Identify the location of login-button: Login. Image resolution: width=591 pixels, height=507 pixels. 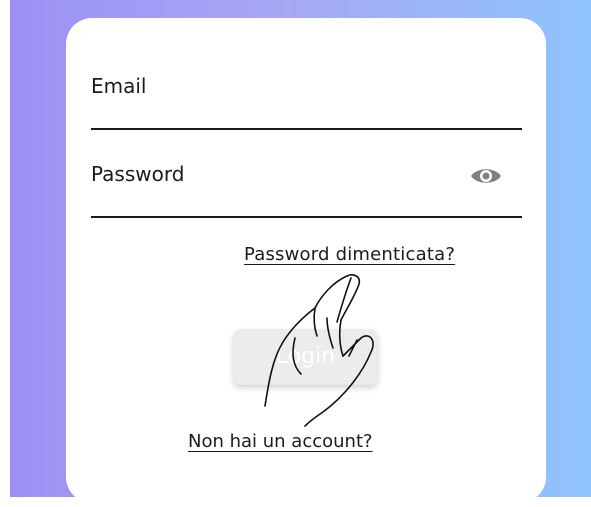
(305, 357).